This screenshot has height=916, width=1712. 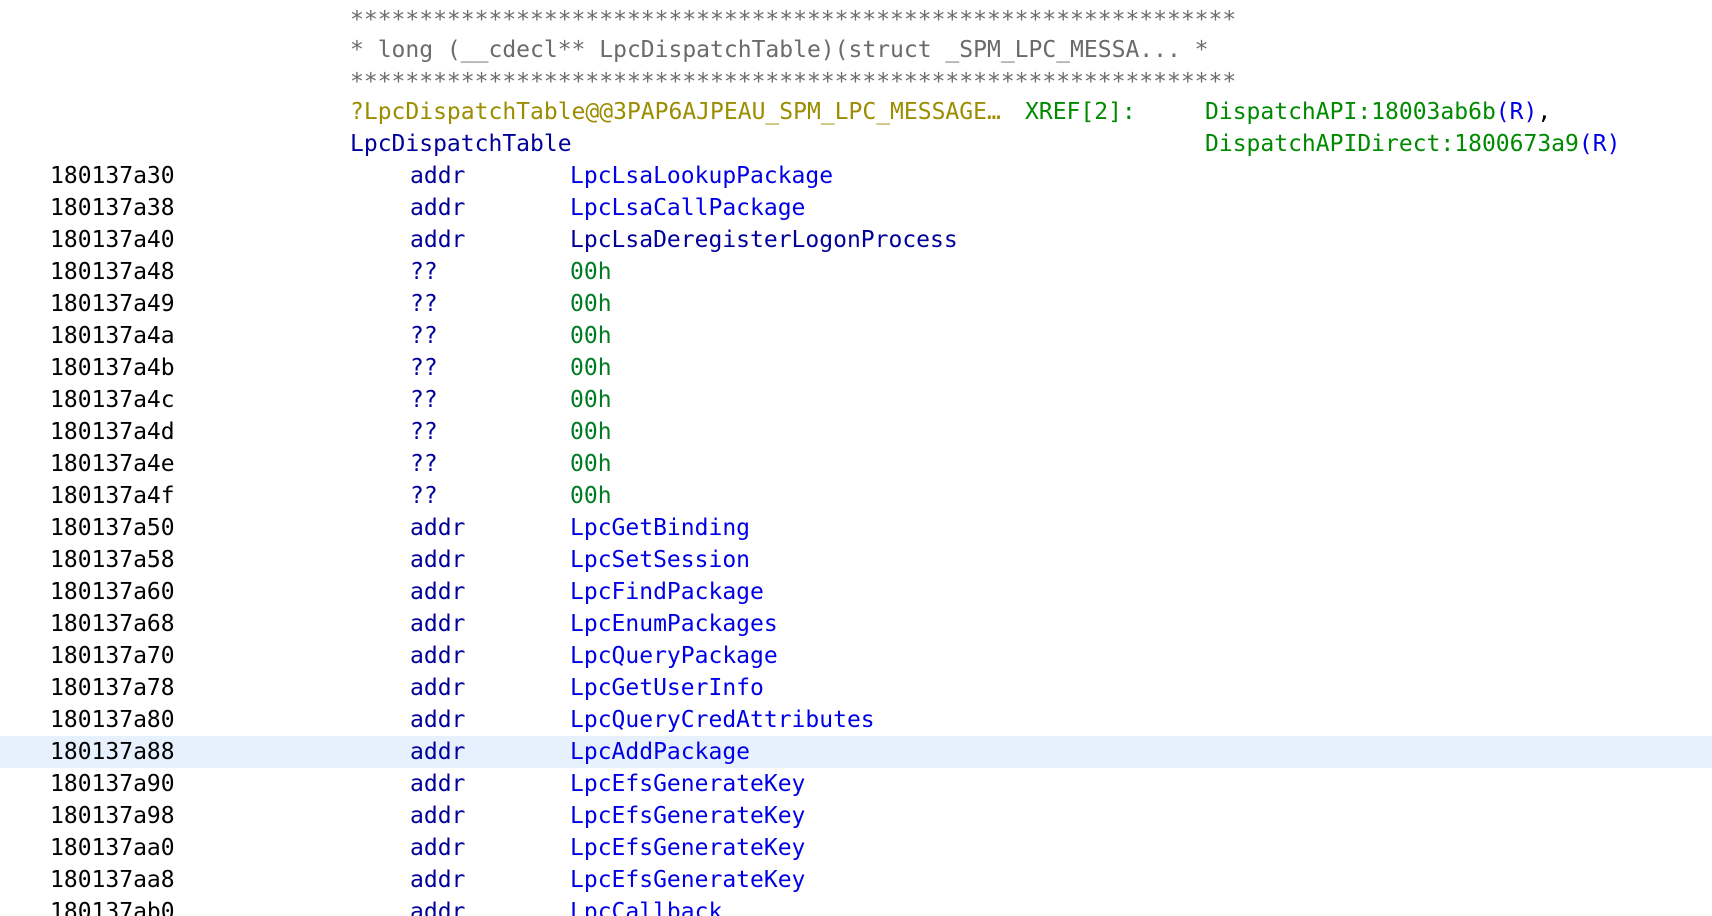 I want to click on table-row: 180137aa0 addr LpcEfsGenerateKey, so click(x=856, y=848).